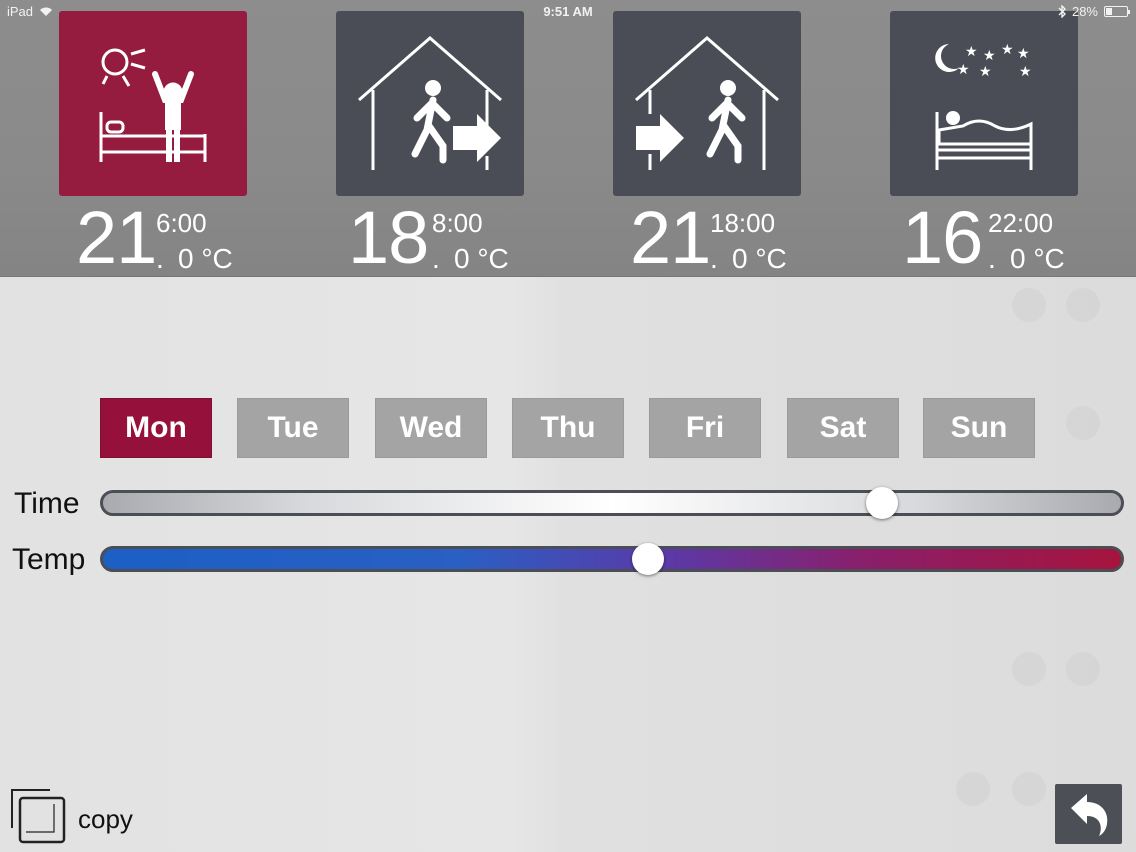 The height and width of the screenshot is (852, 1136). I want to click on sleep-icon: ★ ★ ★ ★ ★ ★ ★, so click(984, 106).